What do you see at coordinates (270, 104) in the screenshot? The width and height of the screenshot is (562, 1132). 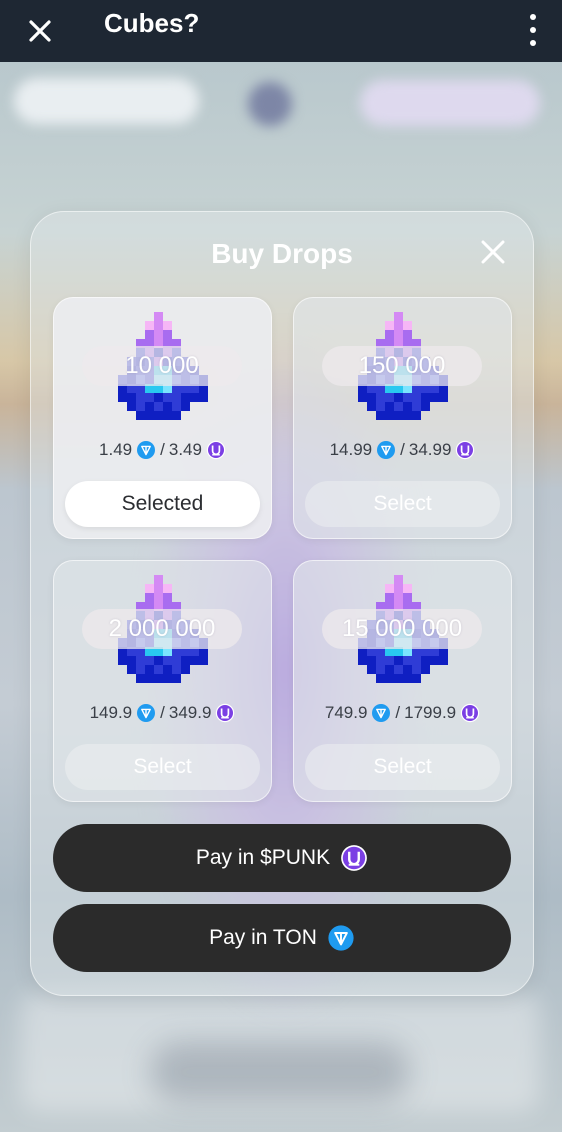 I see `blurred-avatar` at bounding box center [270, 104].